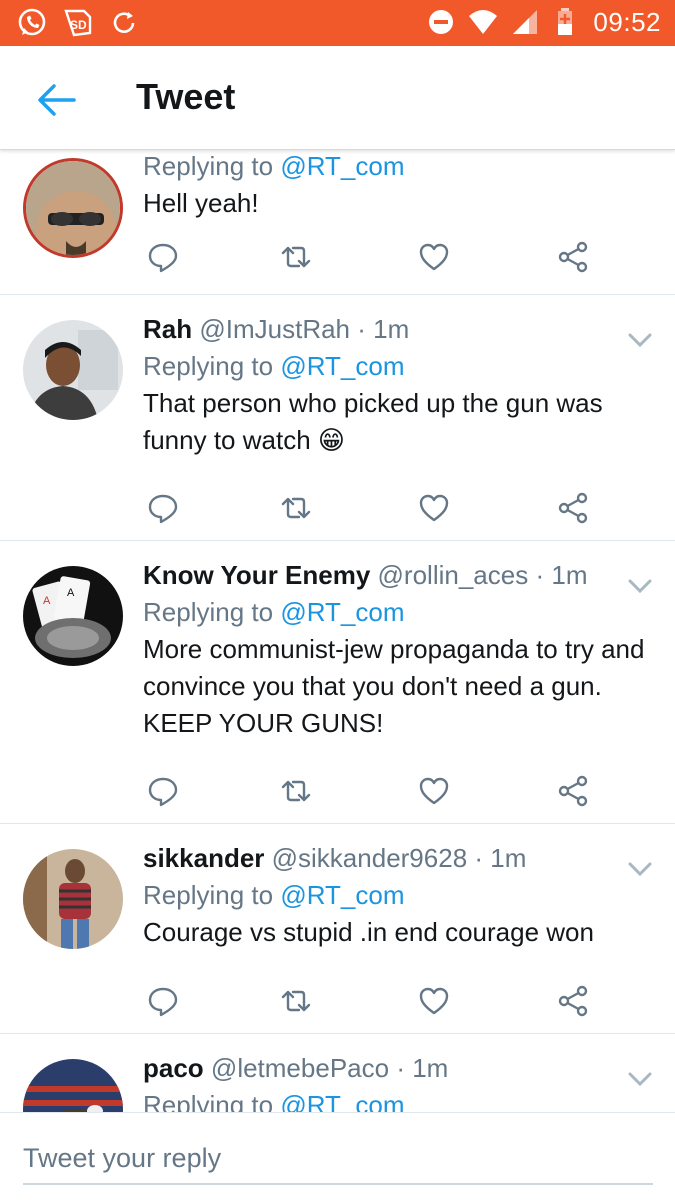 The width and height of the screenshot is (675, 1200). I want to click on tweet-header: Rah @ImJustRah · 1m, so click(399, 329).